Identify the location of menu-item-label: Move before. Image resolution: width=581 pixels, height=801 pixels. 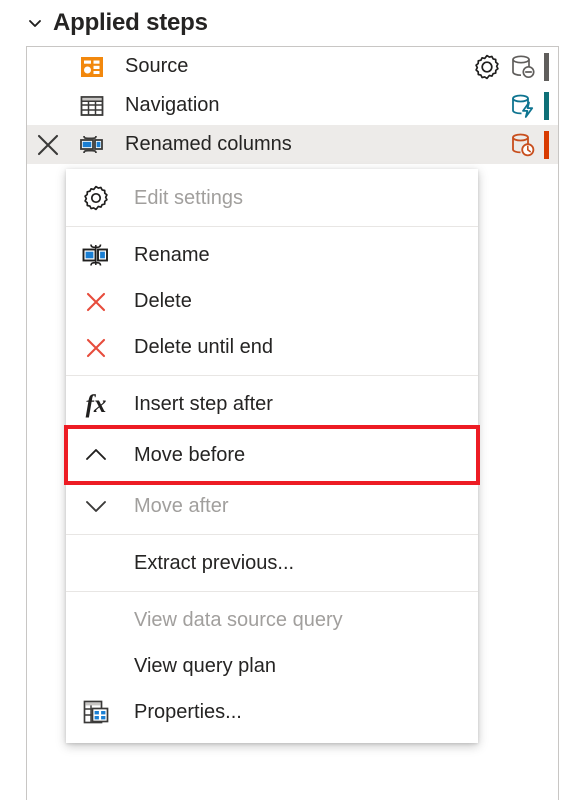
(190, 454).